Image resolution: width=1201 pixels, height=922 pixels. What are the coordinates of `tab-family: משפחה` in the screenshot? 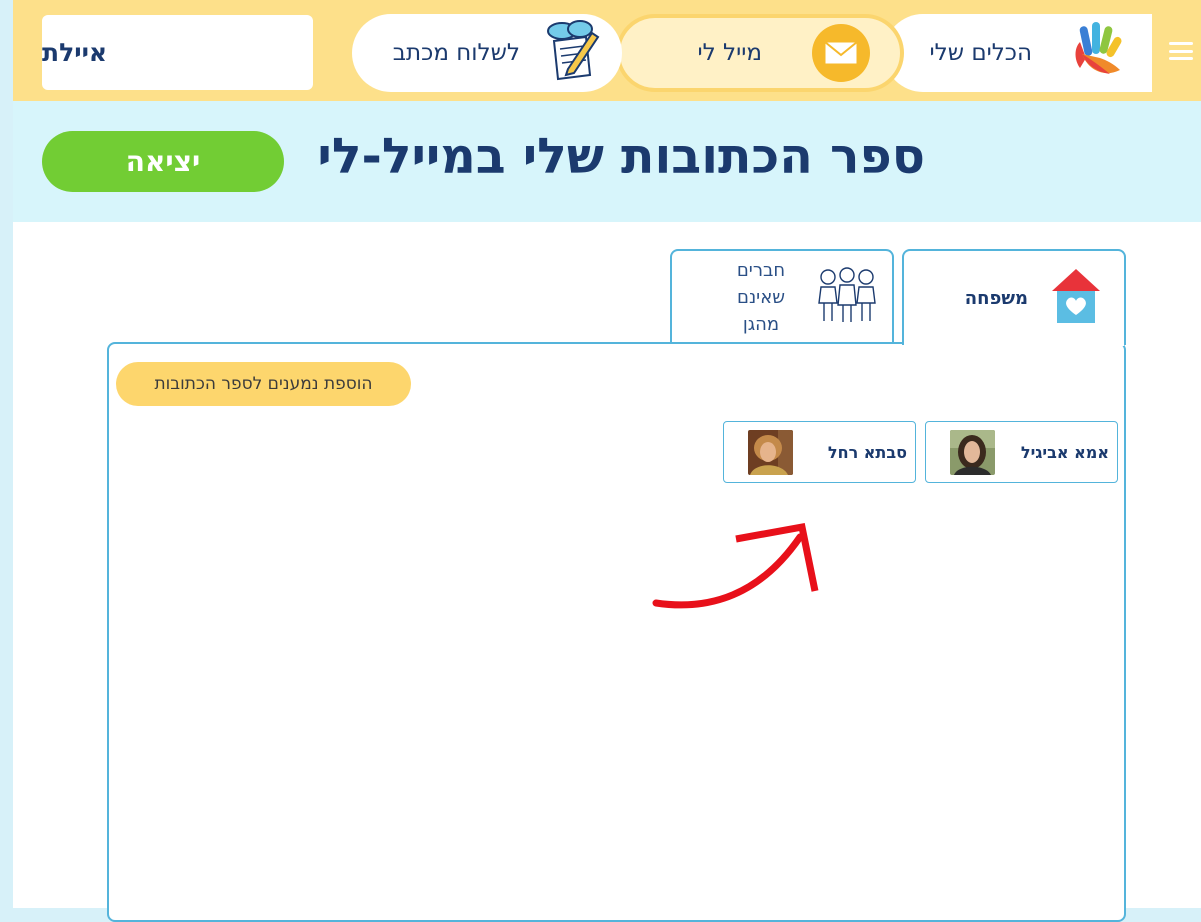 It's located at (1014, 297).